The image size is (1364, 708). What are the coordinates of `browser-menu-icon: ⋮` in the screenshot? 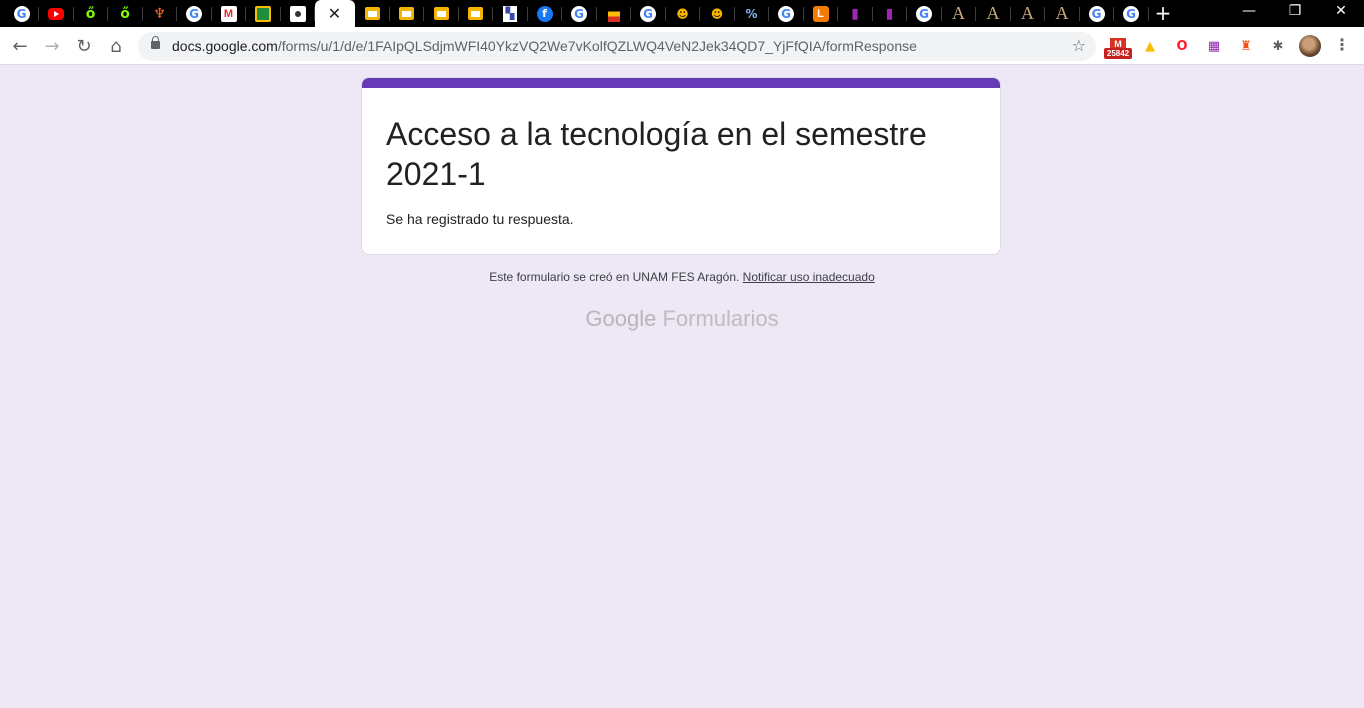 It's located at (1342, 46).